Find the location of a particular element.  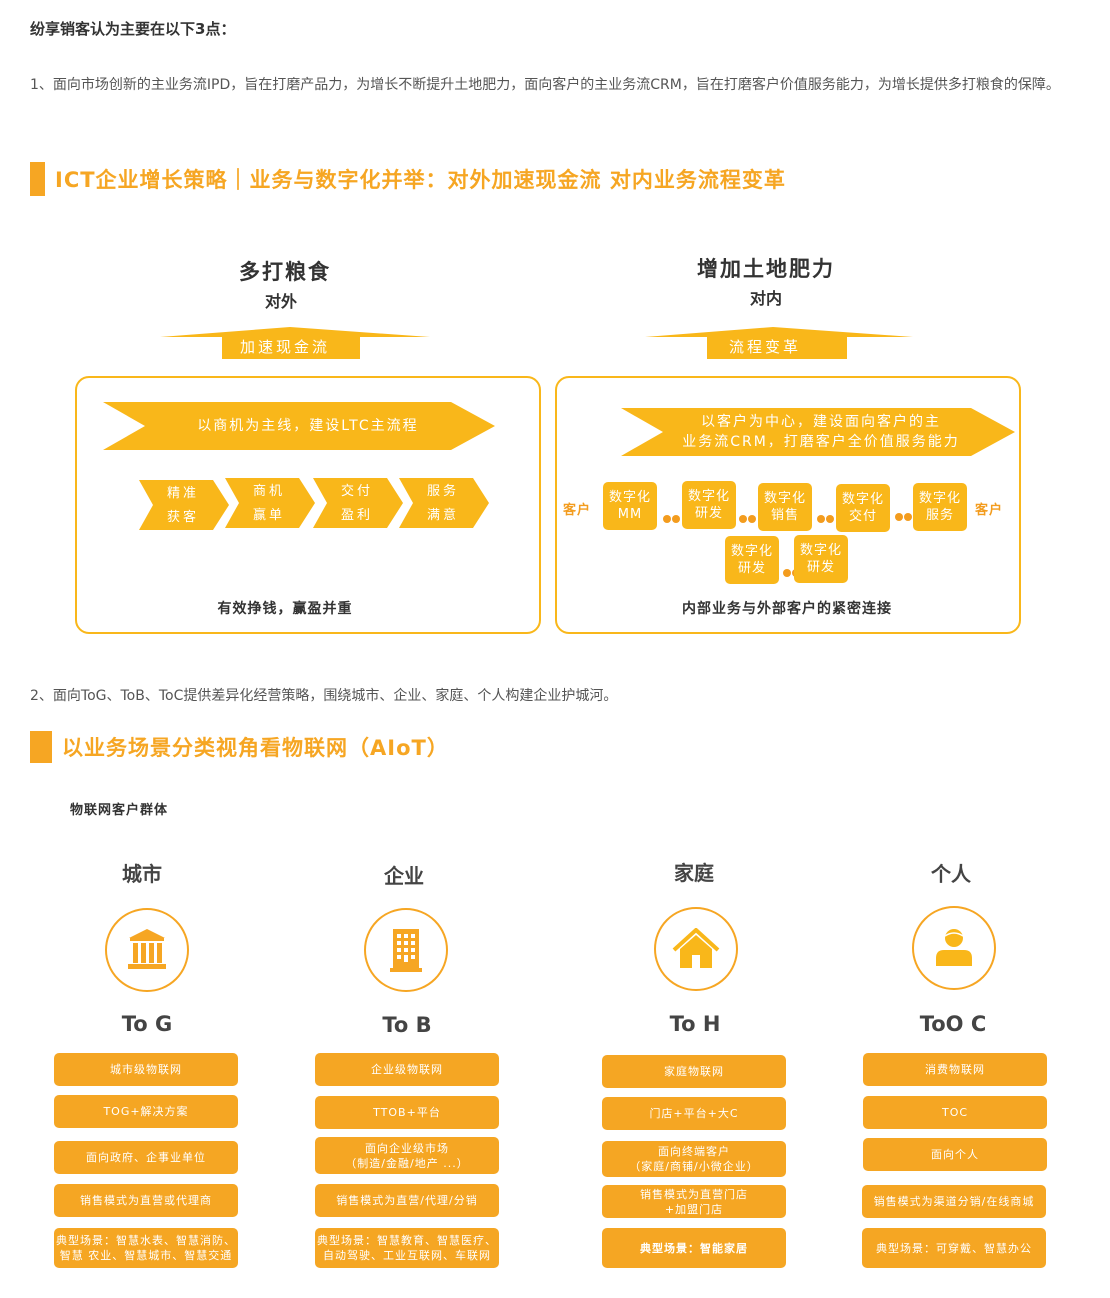

info-box-line: 企业级物联网 is located at coordinates (407, 1069).